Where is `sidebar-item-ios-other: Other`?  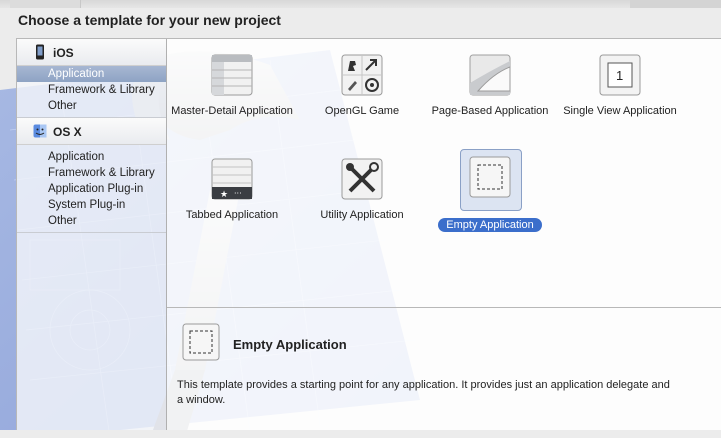 sidebar-item-ios-other: Other is located at coordinates (91, 106).